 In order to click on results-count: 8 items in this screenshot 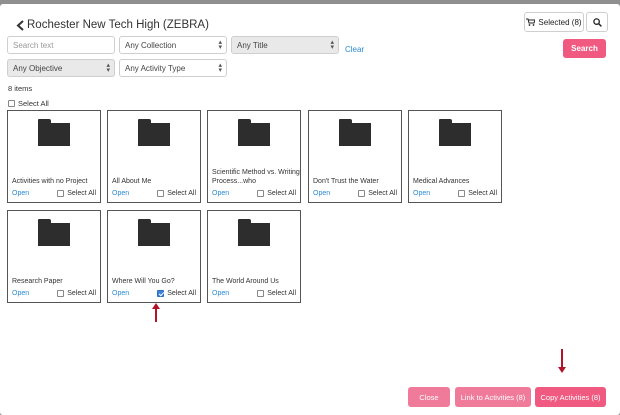, I will do `click(20, 88)`.